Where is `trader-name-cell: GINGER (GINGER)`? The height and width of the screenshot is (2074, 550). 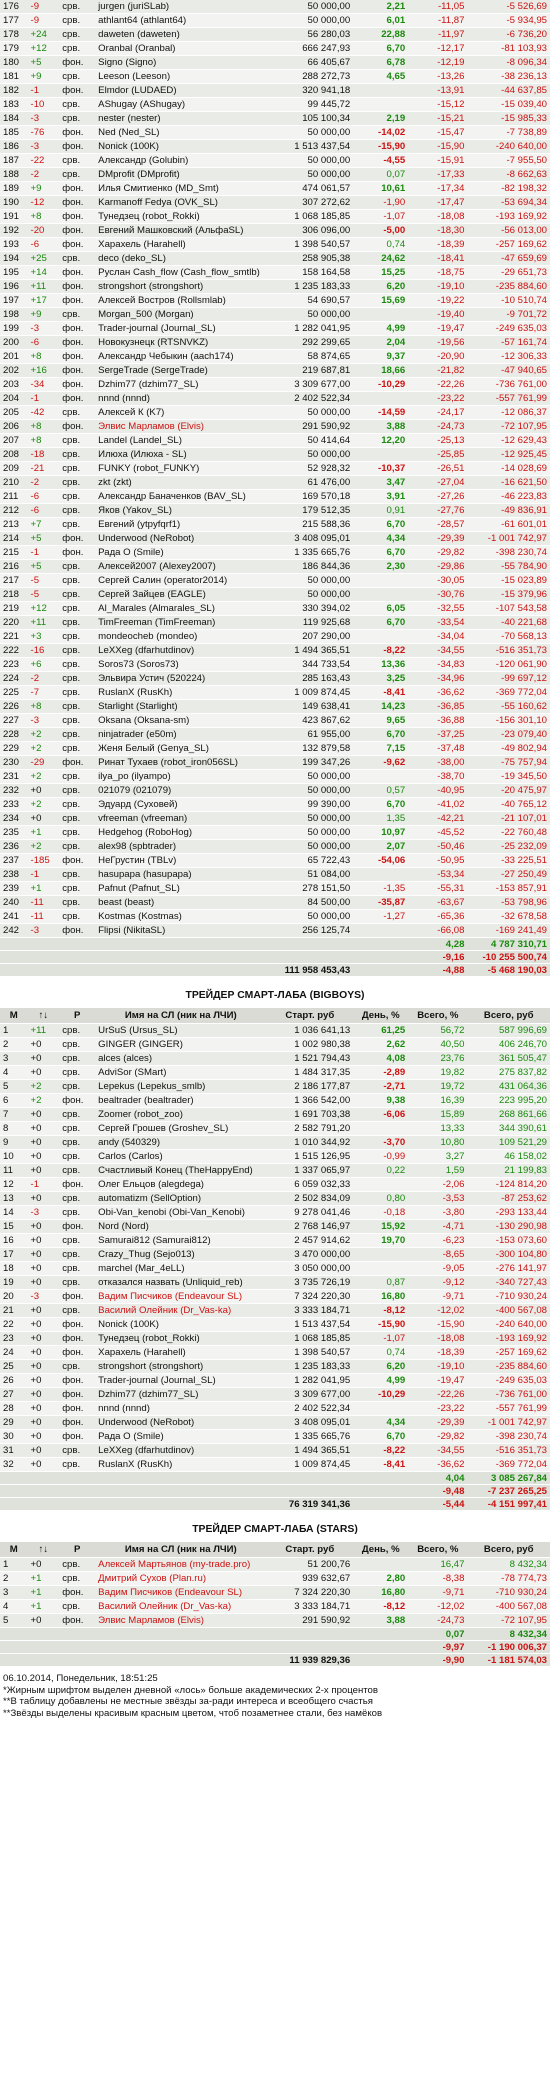 trader-name-cell: GINGER (GINGER) is located at coordinates (181, 1044).